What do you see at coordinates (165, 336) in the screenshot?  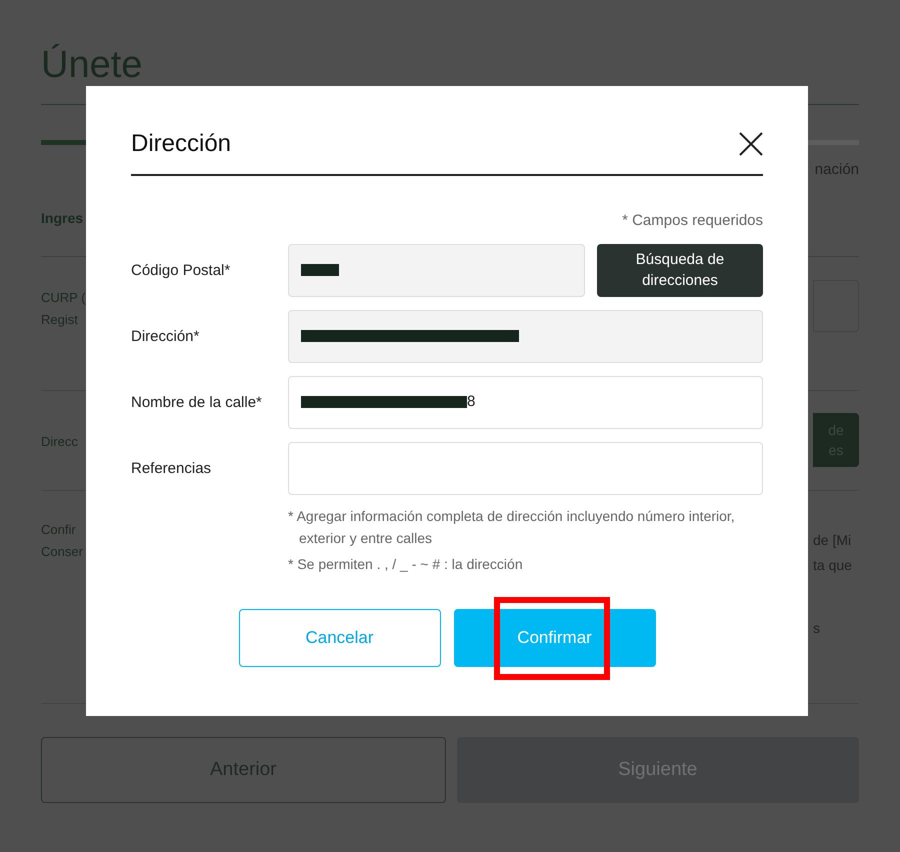 I see `field-label: Dirección*` at bounding box center [165, 336].